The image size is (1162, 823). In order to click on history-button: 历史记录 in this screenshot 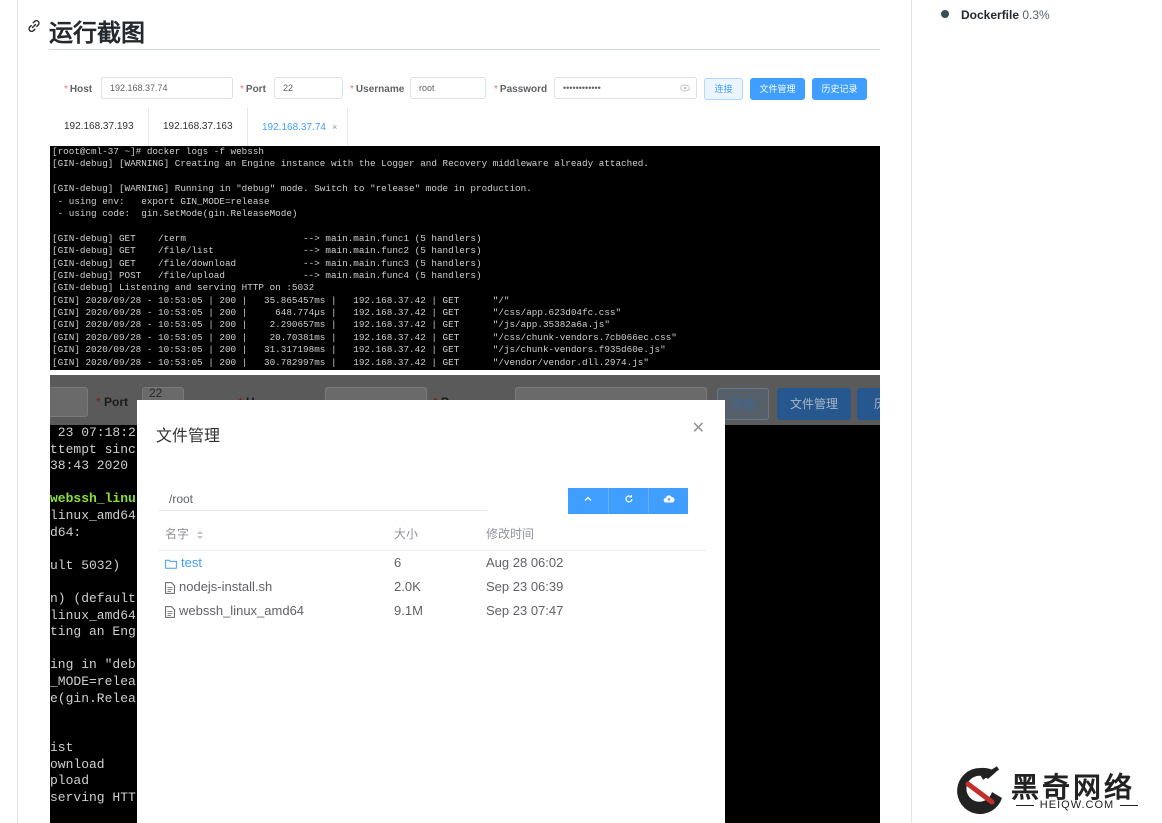, I will do `click(839, 89)`.